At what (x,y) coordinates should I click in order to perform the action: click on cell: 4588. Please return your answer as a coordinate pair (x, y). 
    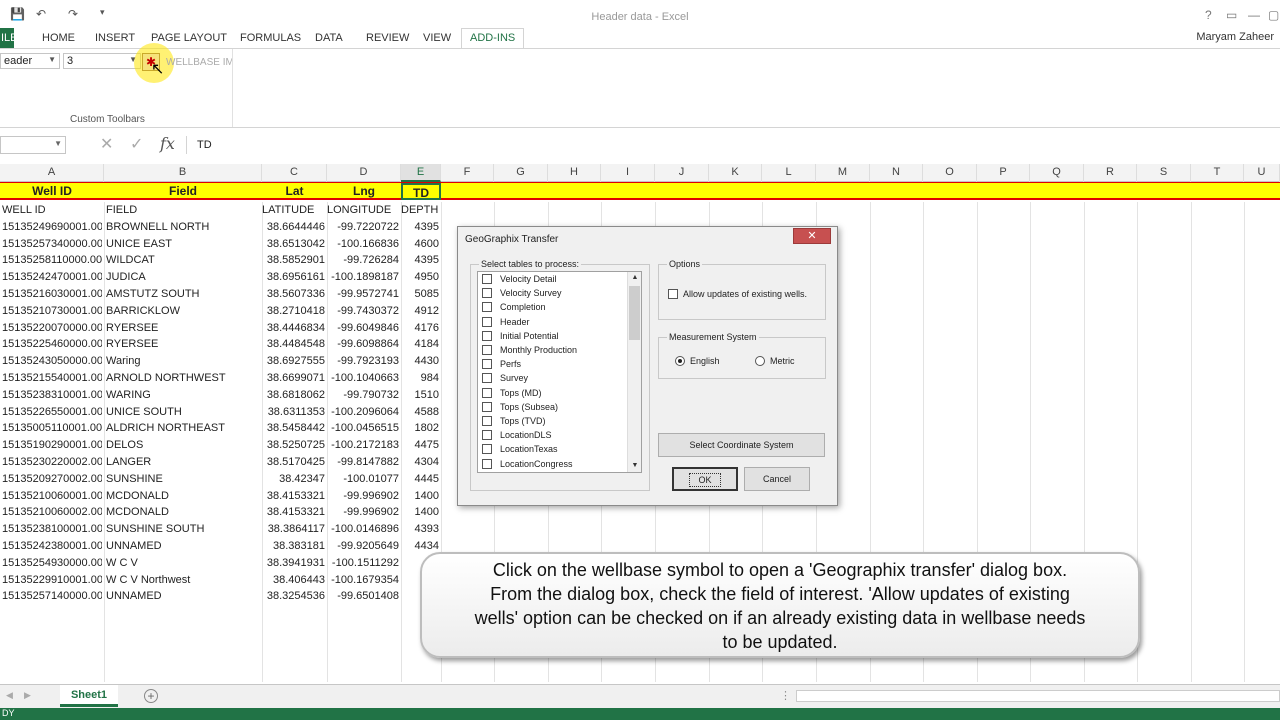
    Looking at the image, I should click on (420, 412).